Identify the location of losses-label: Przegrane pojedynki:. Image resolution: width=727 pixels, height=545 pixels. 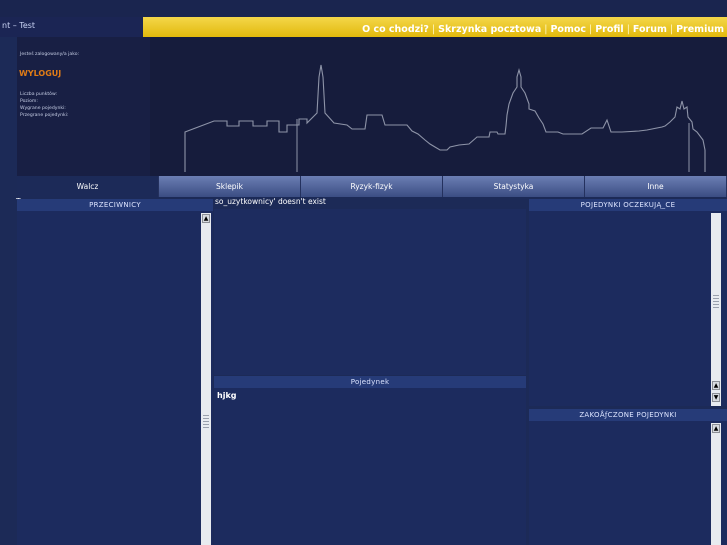
(44, 115).